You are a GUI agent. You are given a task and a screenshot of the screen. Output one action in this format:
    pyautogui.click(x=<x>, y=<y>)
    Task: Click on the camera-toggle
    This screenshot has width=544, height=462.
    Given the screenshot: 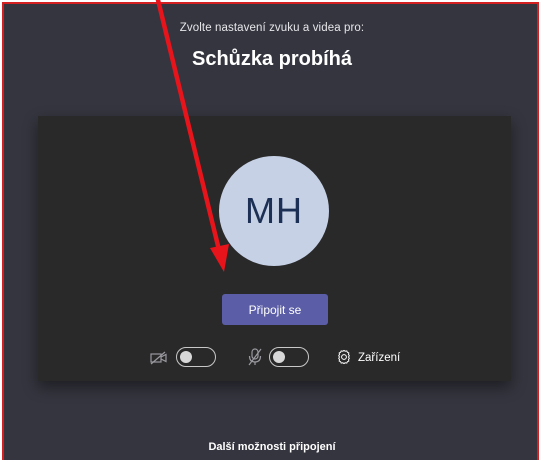 What is the action you would take?
    pyautogui.click(x=196, y=357)
    